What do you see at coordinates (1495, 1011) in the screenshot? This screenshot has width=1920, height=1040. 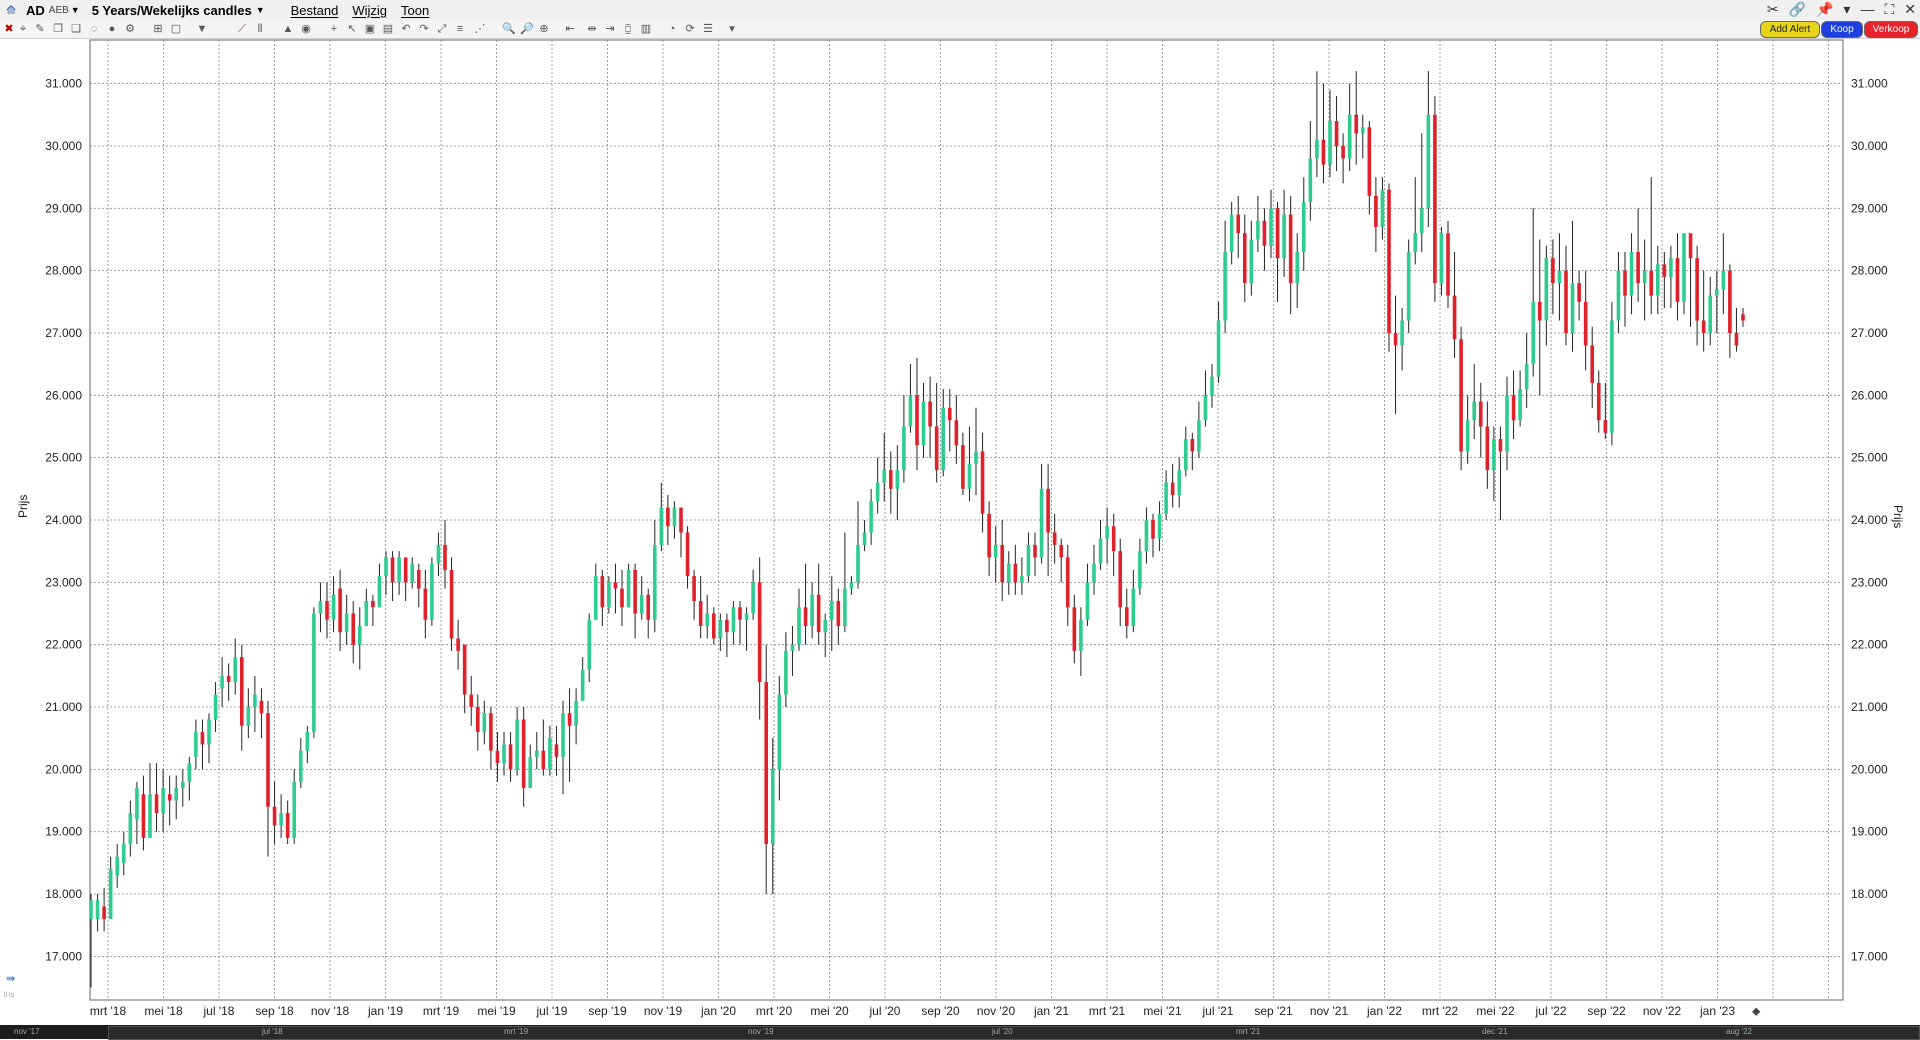 I see `x-tick-label: mei '22` at bounding box center [1495, 1011].